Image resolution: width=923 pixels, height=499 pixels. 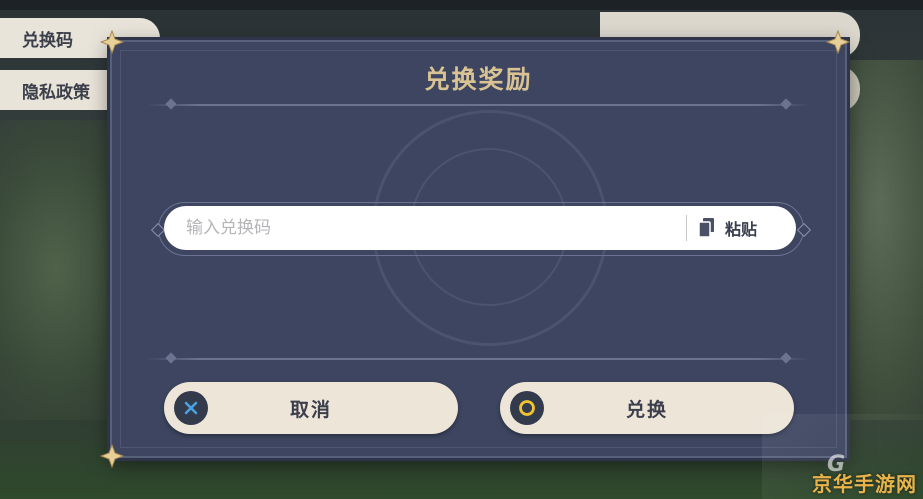 What do you see at coordinates (707, 228) in the screenshot?
I see `clipboard-icon` at bounding box center [707, 228].